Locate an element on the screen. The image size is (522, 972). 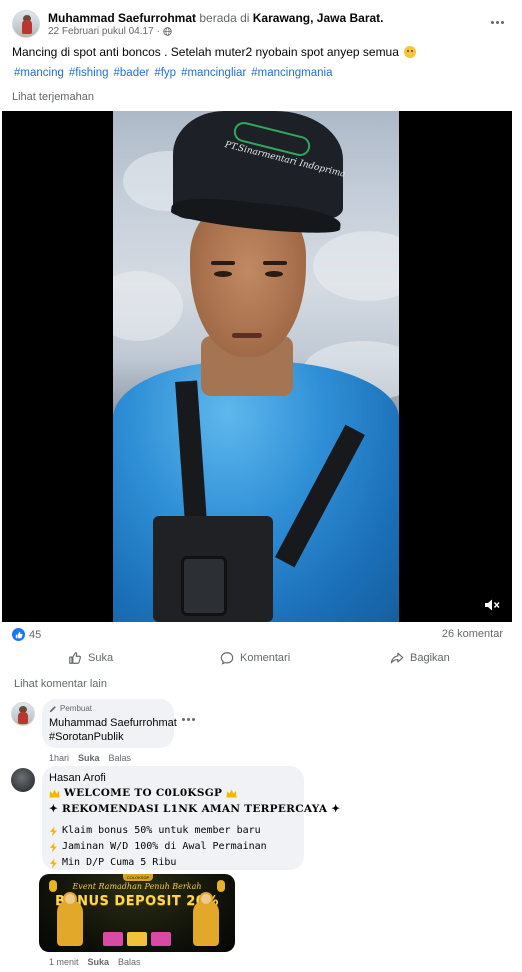
comment-meta: 1 menit Suka Balas is located at coordinates (95, 962).